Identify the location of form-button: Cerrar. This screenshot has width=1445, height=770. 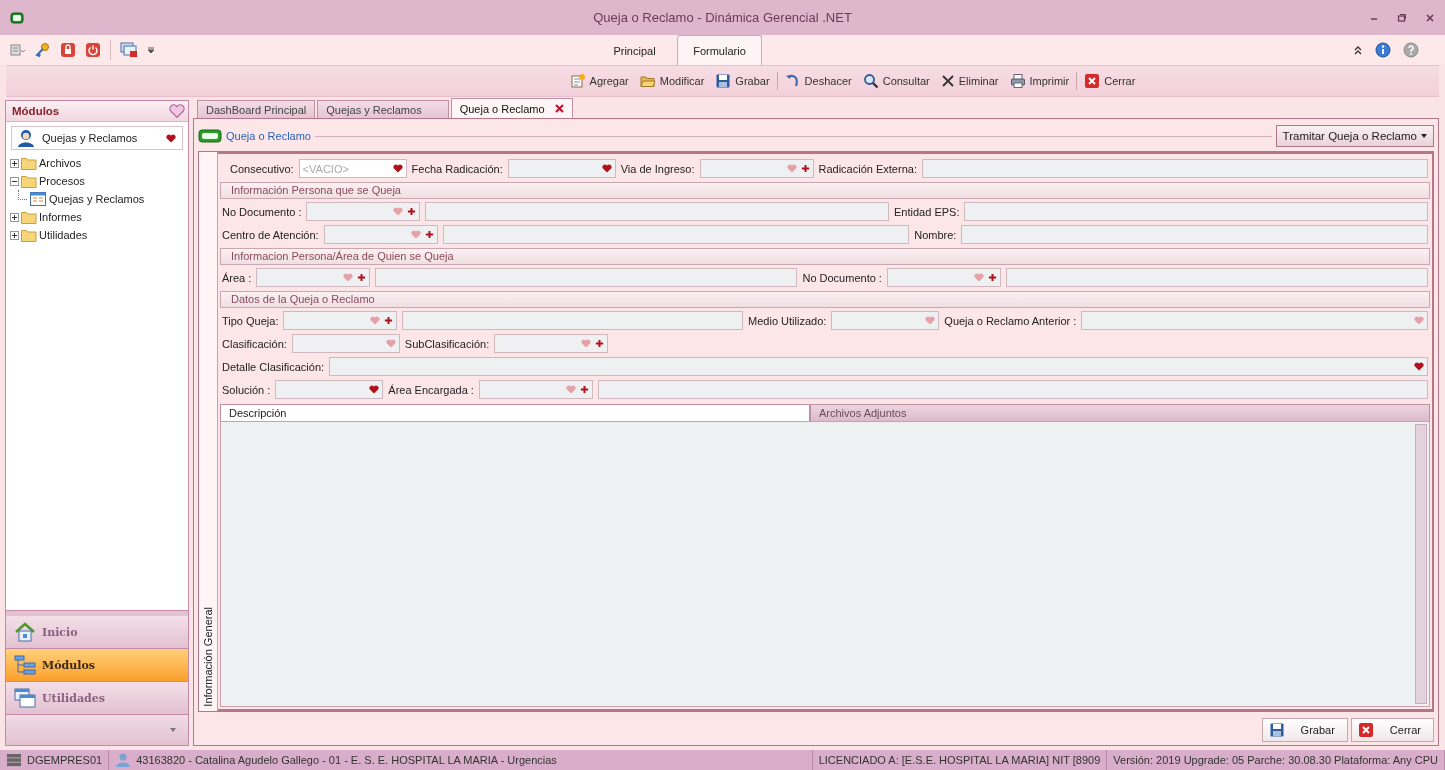
(1392, 730).